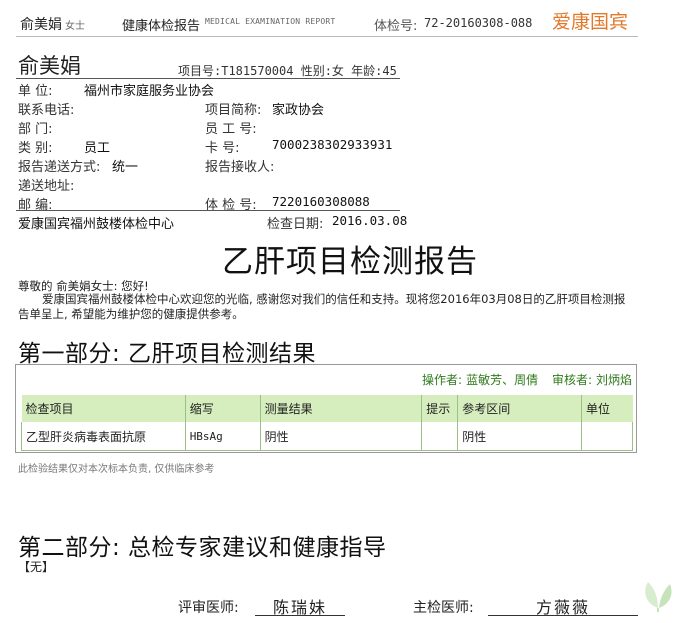 Image resolution: width=690 pixels, height=623 pixels. What do you see at coordinates (233, 110) in the screenshot?
I see `project-label: 项目简称:` at bounding box center [233, 110].